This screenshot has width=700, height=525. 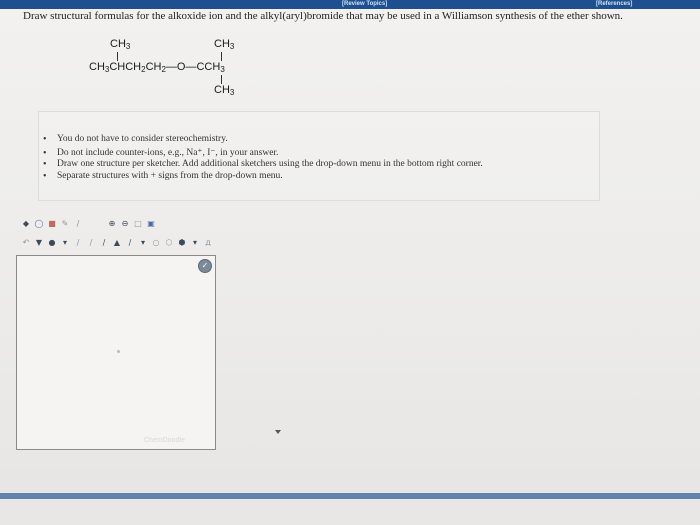 What do you see at coordinates (278, 432) in the screenshot?
I see `add-sketcher-dropdown-icon` at bounding box center [278, 432].